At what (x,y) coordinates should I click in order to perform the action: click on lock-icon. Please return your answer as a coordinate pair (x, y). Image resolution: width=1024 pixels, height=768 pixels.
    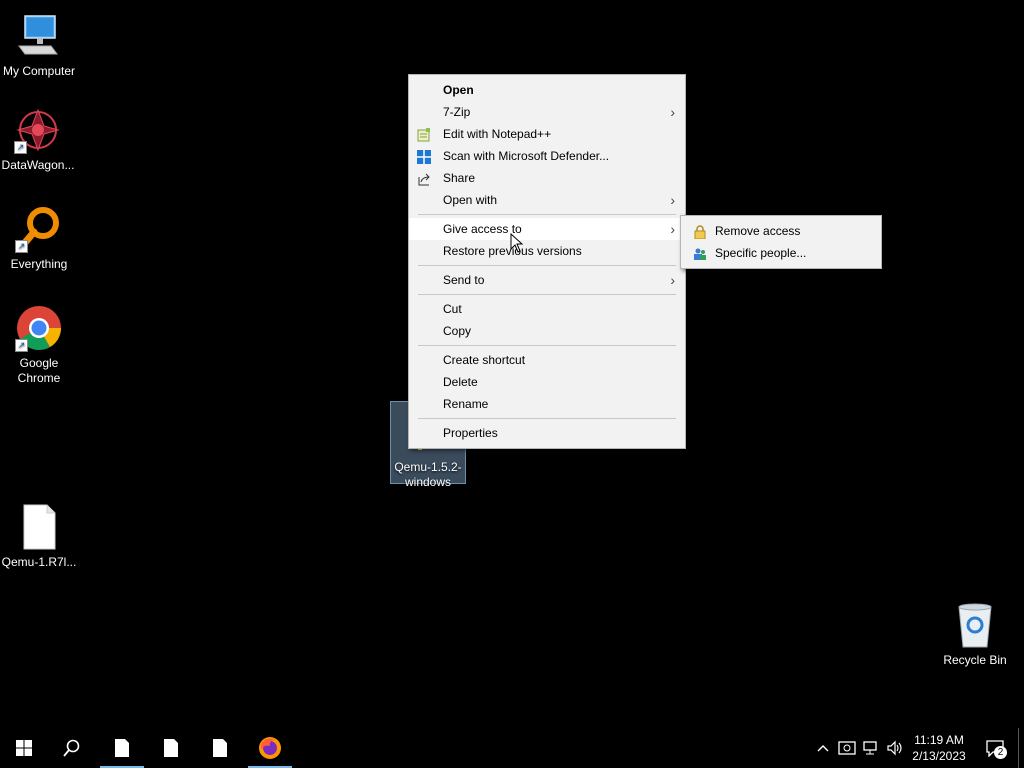
    Looking at the image, I should click on (700, 232).